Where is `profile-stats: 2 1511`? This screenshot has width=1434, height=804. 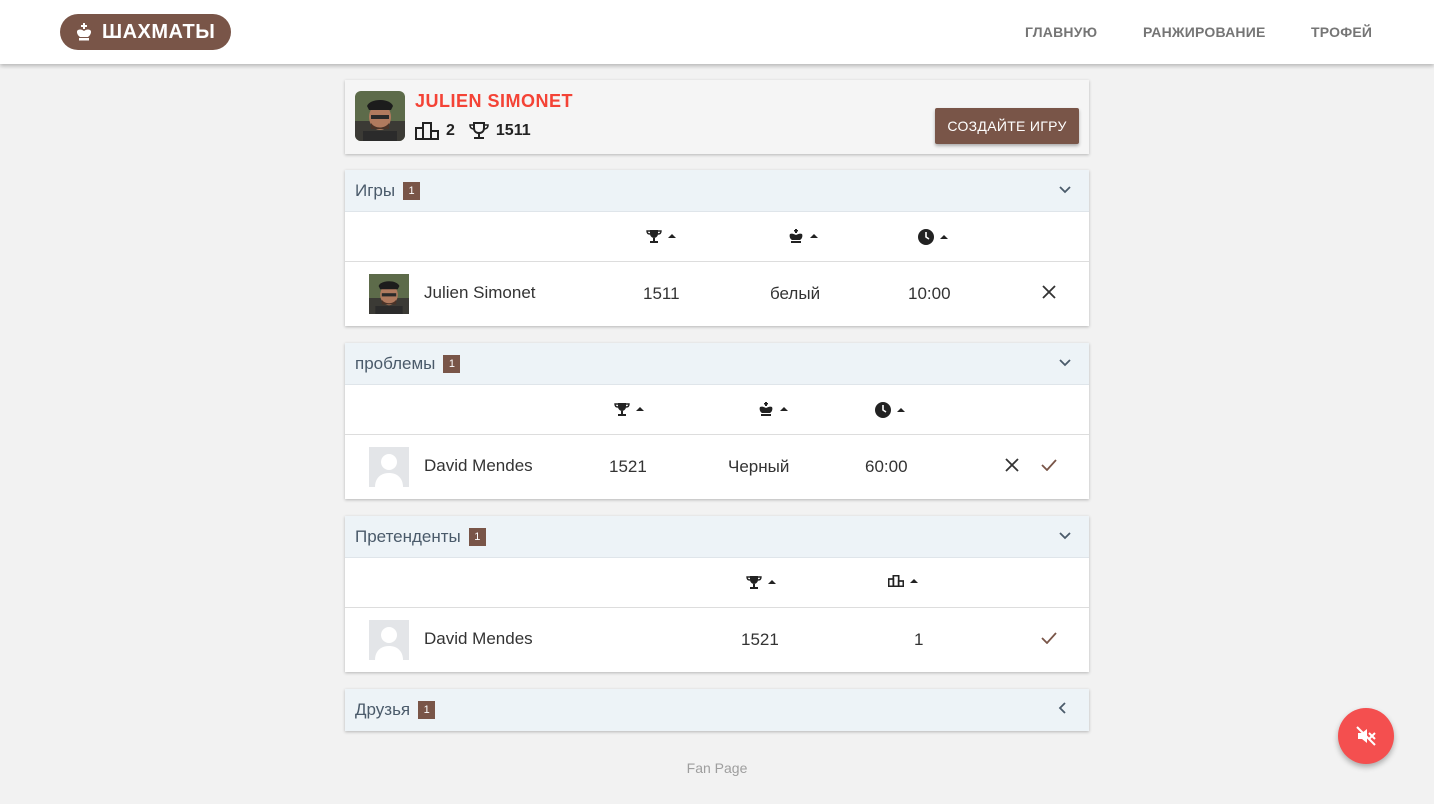 profile-stats: 2 1511 is located at coordinates (473, 131).